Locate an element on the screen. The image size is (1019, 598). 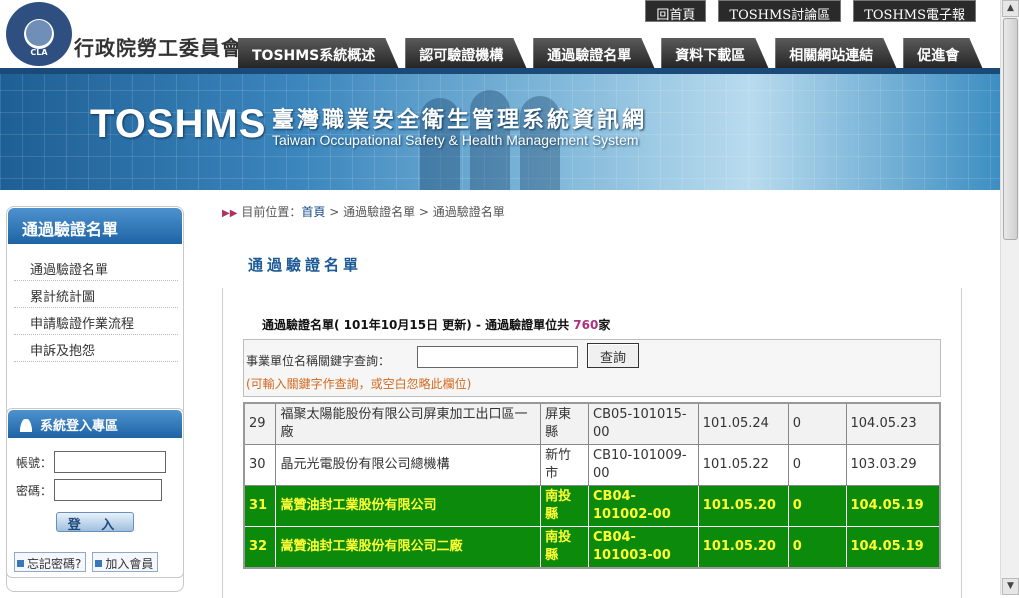
login-links: 忘記密碼? 加入會員 is located at coordinates (86, 562).